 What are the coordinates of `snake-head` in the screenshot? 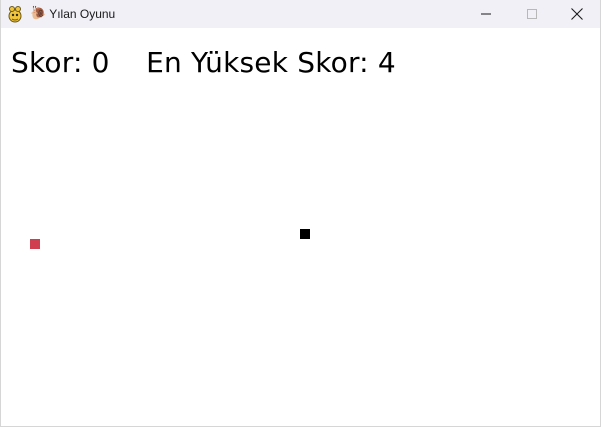 It's located at (305, 234).